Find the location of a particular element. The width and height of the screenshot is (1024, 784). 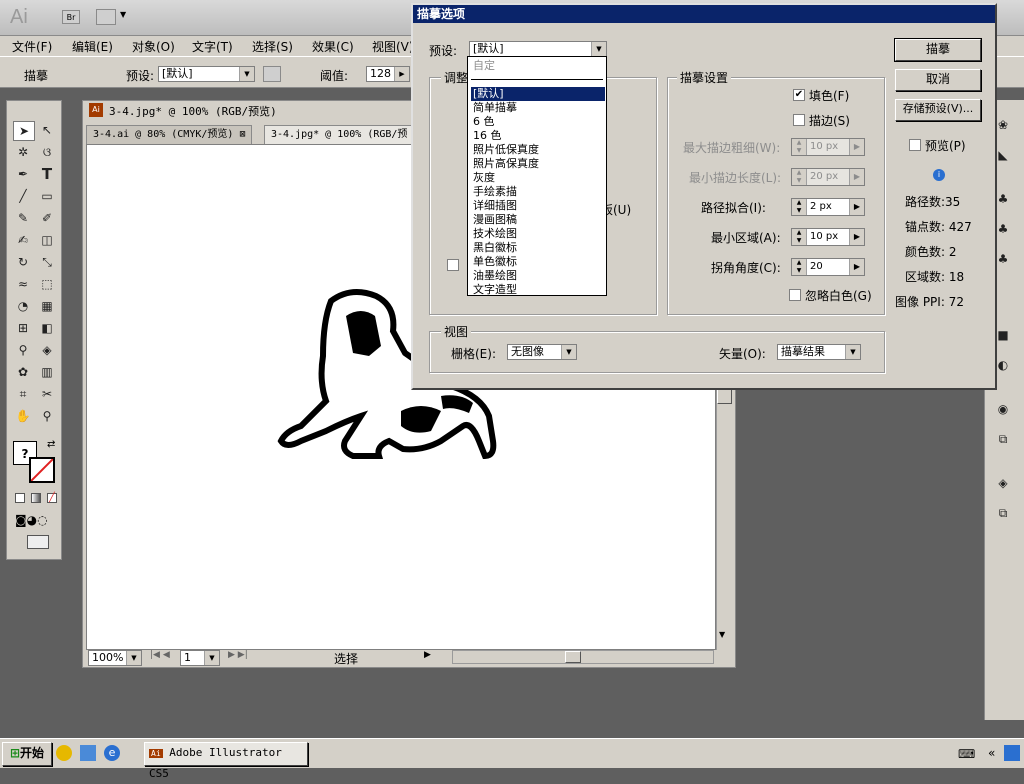

preset-option: 自定 is located at coordinates (538, 66).